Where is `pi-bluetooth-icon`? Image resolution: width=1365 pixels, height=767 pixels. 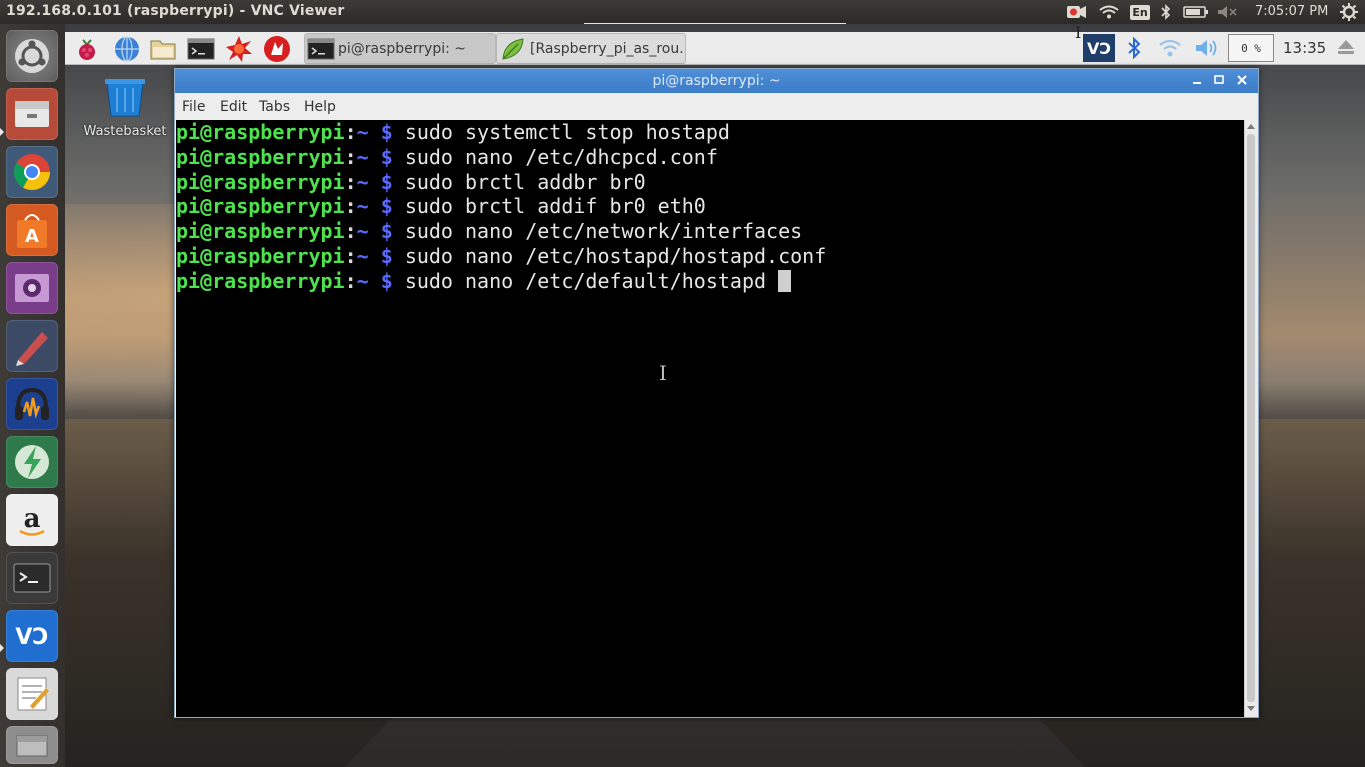
pi-bluetooth-icon is located at coordinates (1134, 48).